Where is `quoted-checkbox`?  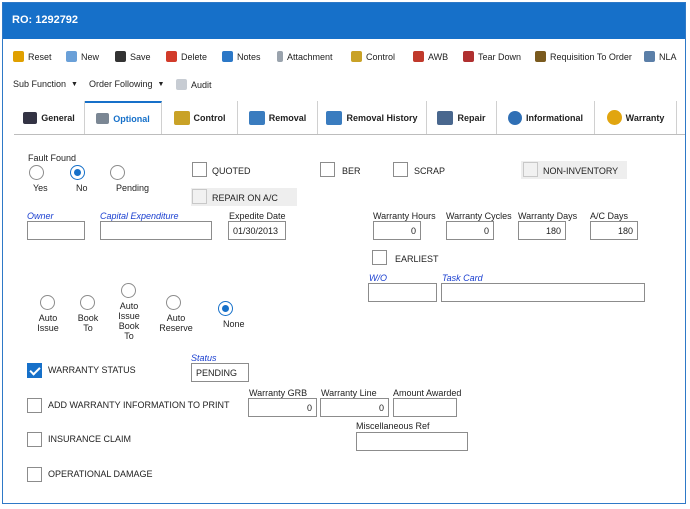
quoted-checkbox is located at coordinates (199, 169).